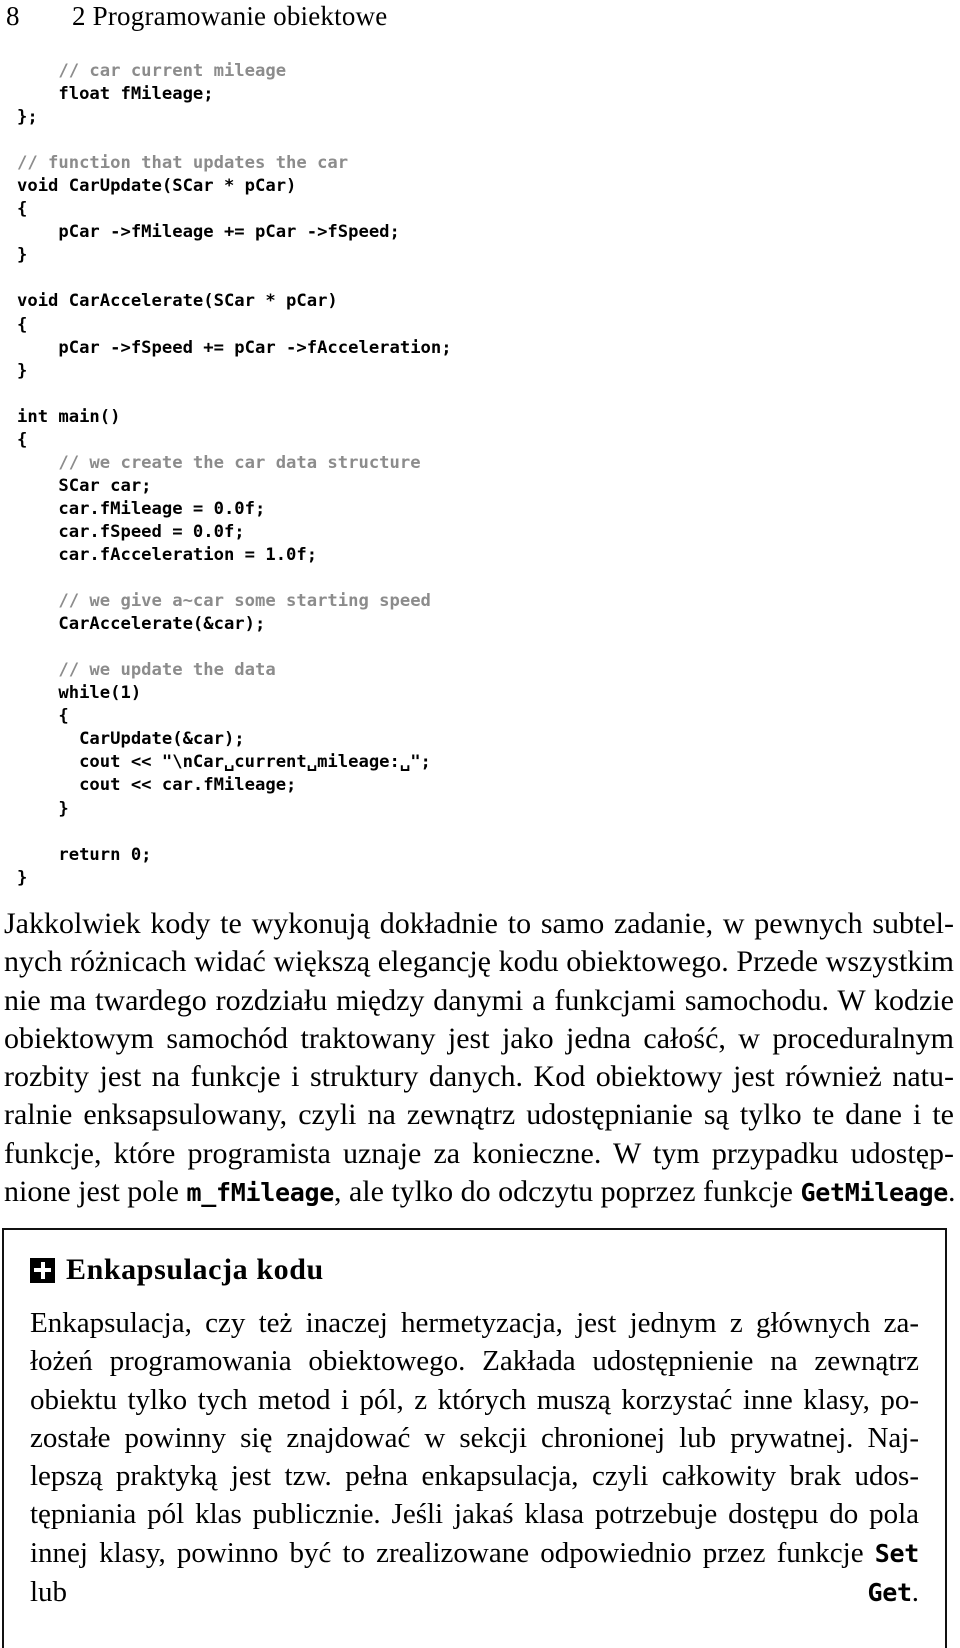 The height and width of the screenshot is (1648, 960). I want to click on code-text: SCar car;, so click(84, 485).